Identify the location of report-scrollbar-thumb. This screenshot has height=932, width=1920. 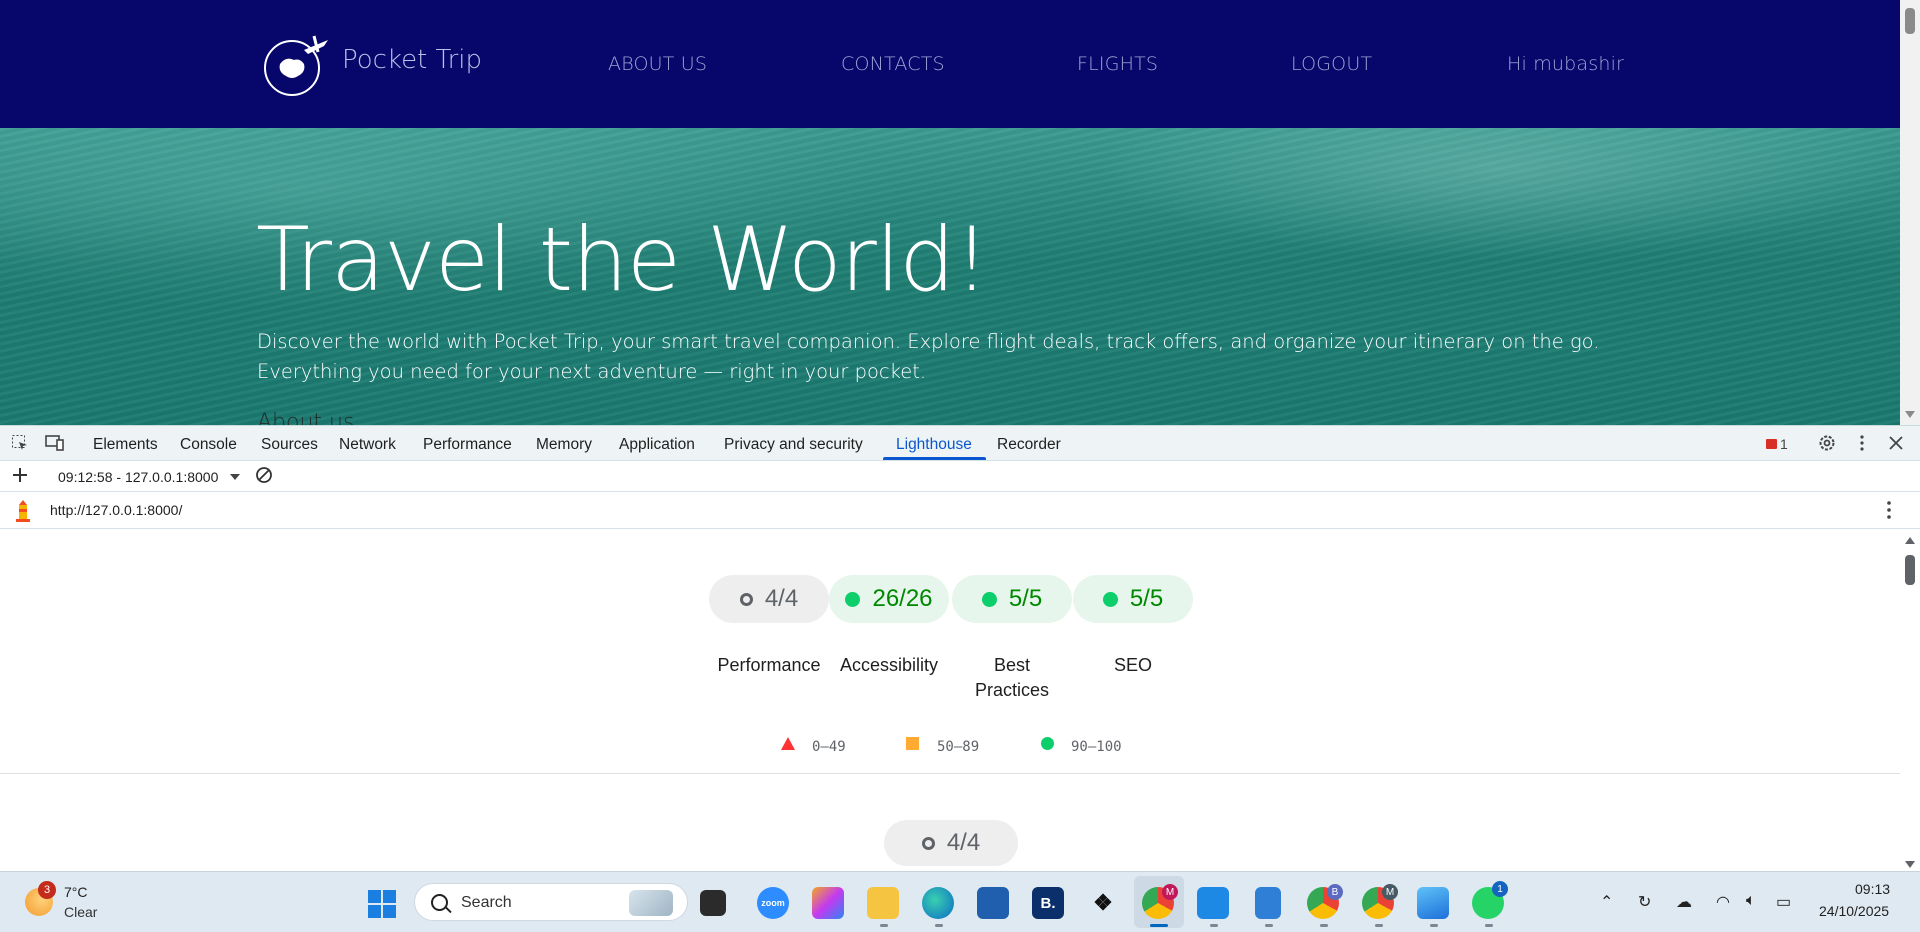
(1910, 570).